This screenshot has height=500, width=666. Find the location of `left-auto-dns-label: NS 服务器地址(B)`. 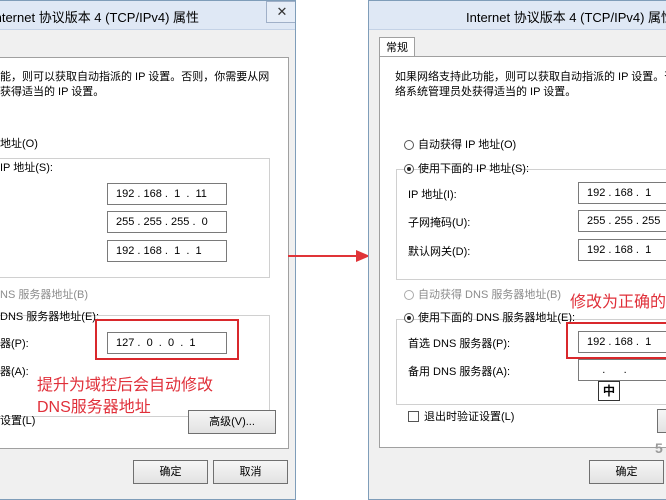

left-auto-dns-label: NS 服务器地址(B) is located at coordinates (44, 295).